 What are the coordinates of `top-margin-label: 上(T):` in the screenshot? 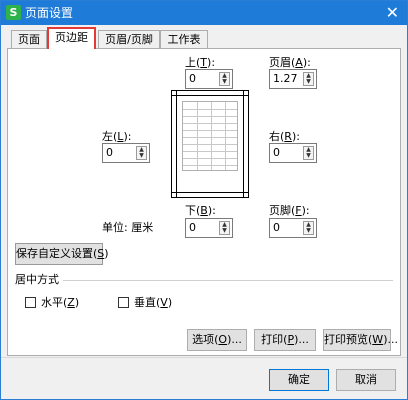 It's located at (200, 62).